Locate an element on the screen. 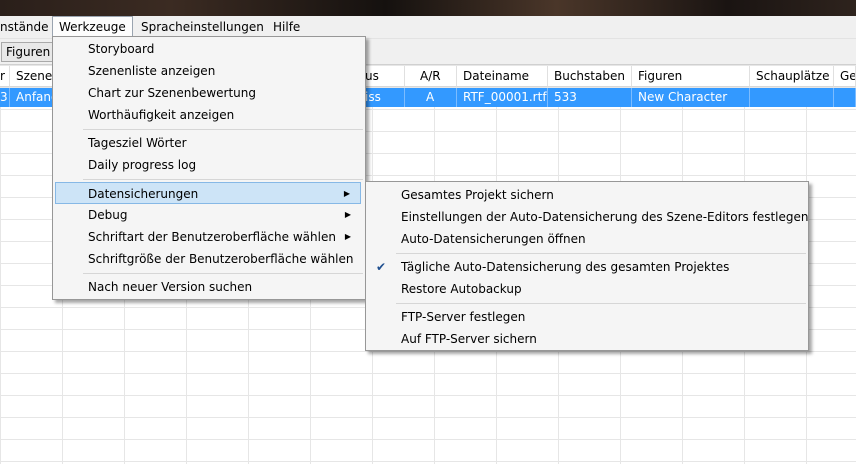 The image size is (856, 464). row-cell-dateiname: RTF_00001.rtf is located at coordinates (502, 97).